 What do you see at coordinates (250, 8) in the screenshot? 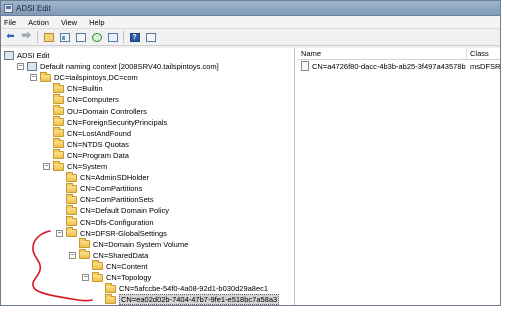
I see `title-bar: ADSI Edit` at bounding box center [250, 8].